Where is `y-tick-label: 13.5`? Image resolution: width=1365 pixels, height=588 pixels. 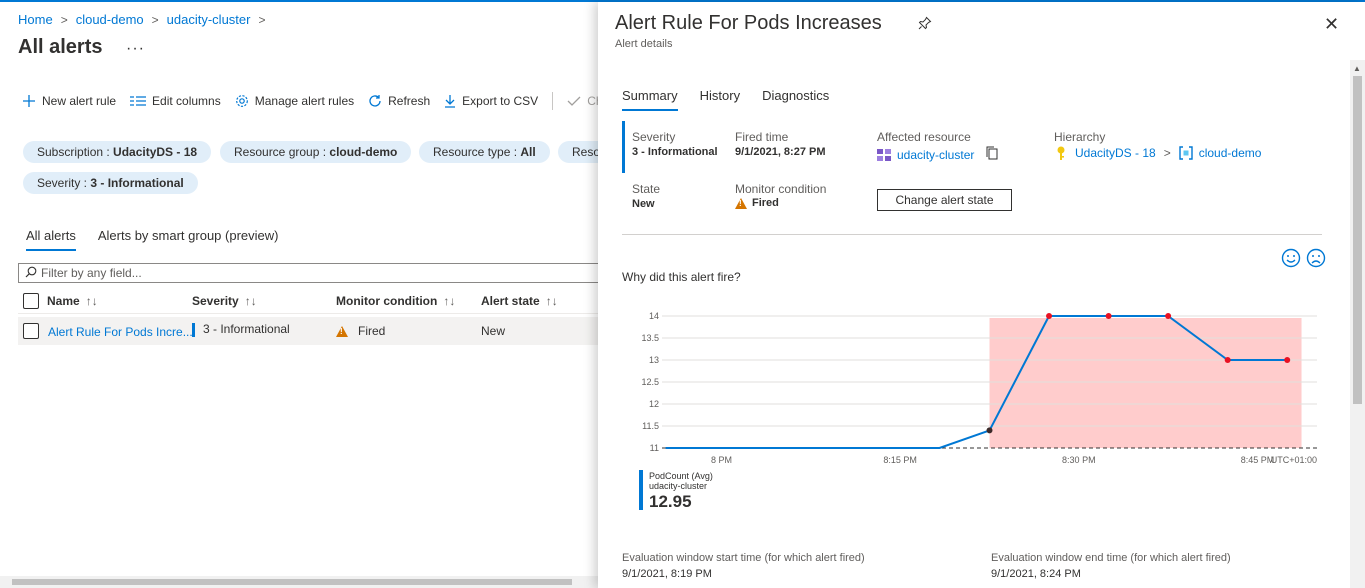 y-tick-label: 13.5 is located at coordinates (650, 338).